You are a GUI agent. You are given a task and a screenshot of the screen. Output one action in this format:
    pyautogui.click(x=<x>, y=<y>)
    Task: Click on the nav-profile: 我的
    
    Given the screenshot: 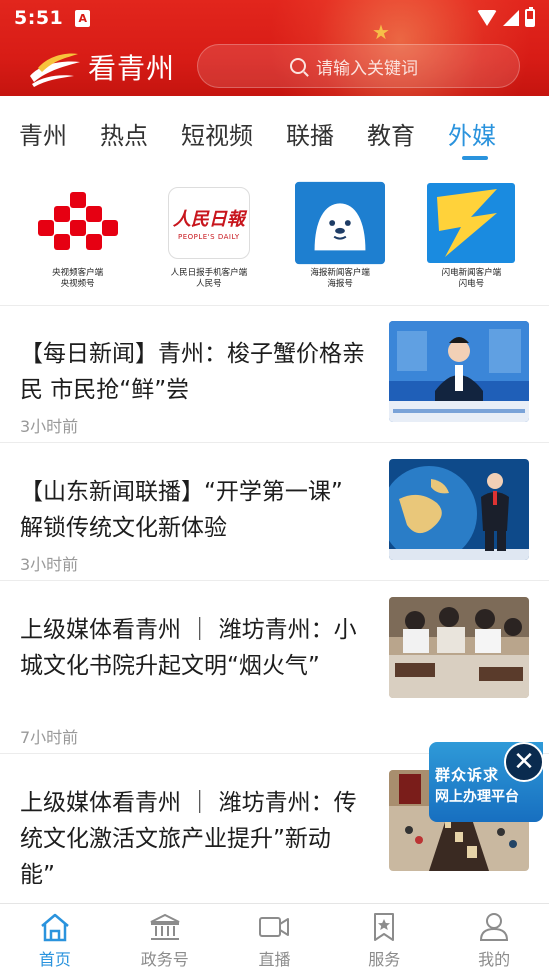 What is the action you would take?
    pyautogui.click(x=494, y=940)
    